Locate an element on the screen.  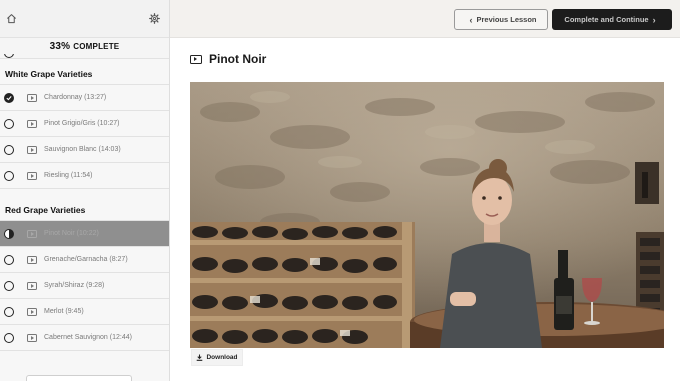
lesson-item-syrah: Syrah/Shiraz (9:28) is located at coordinates (84, 286).